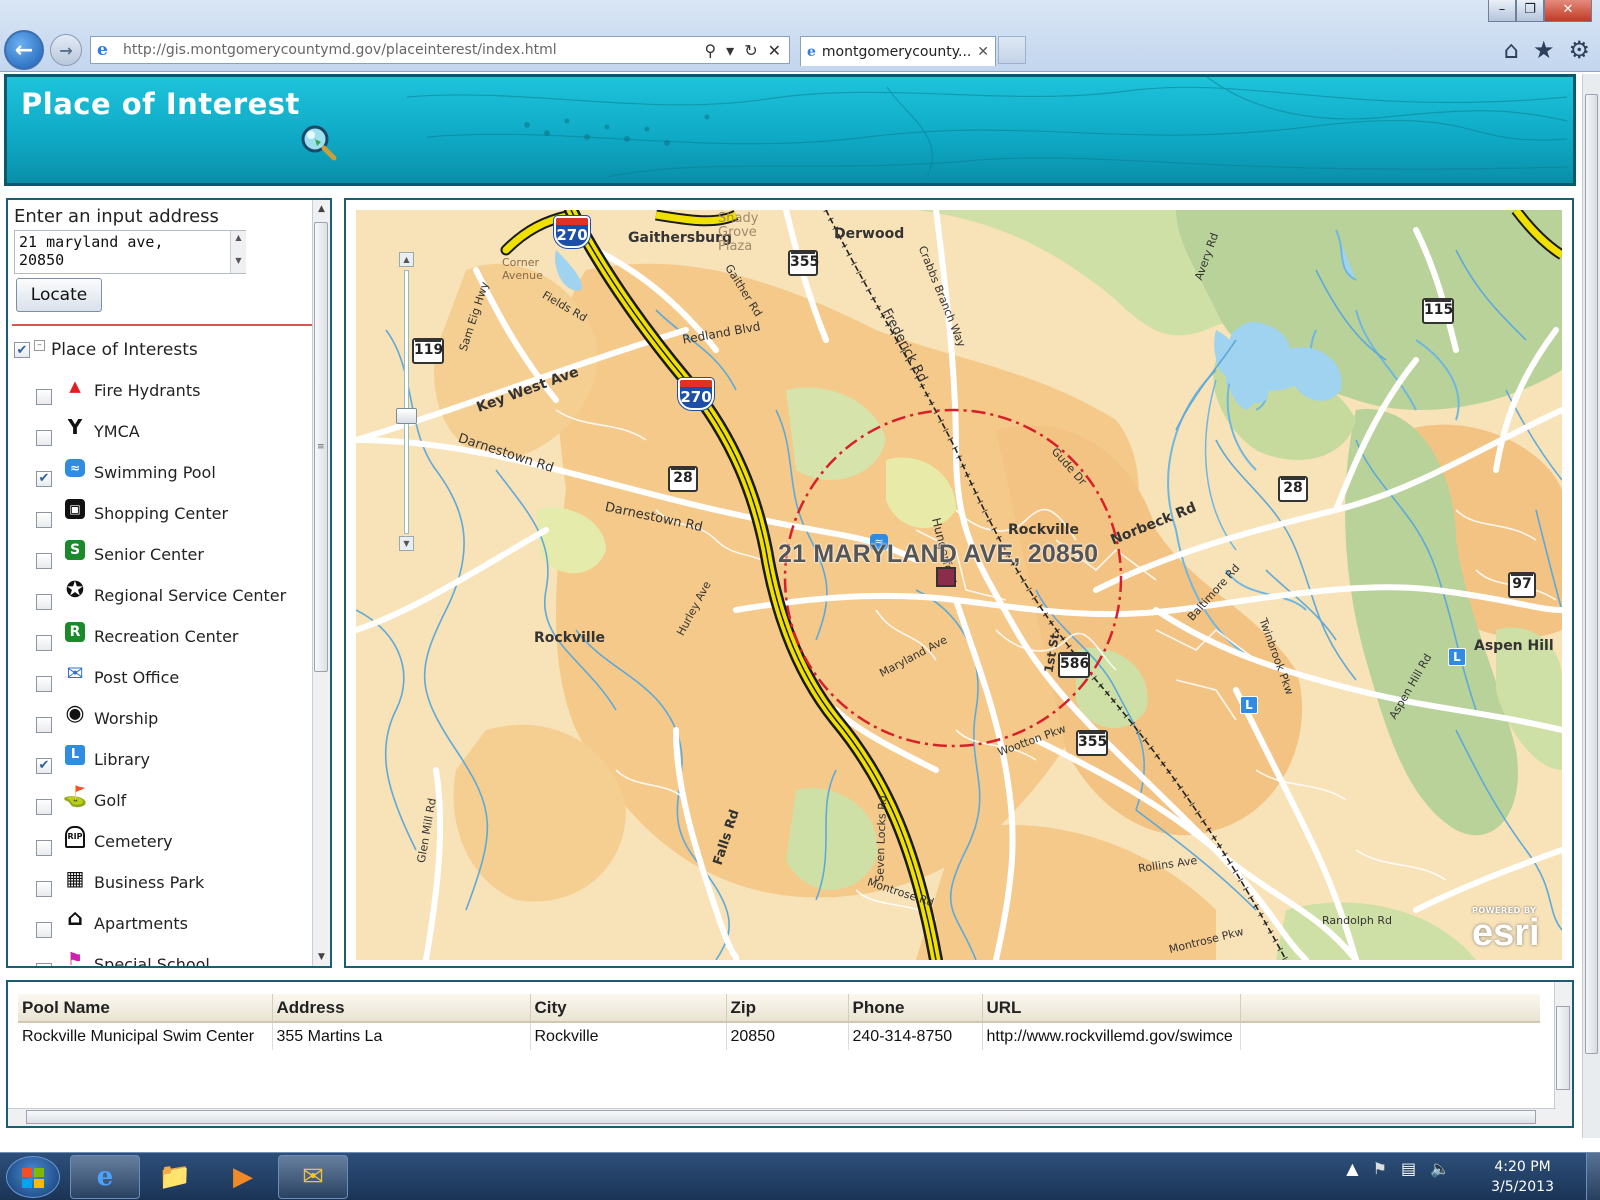 This screenshot has width=1600, height=1200. Describe the element at coordinates (116, 216) in the screenshot. I see `address-input-label: Enter an input address` at that location.